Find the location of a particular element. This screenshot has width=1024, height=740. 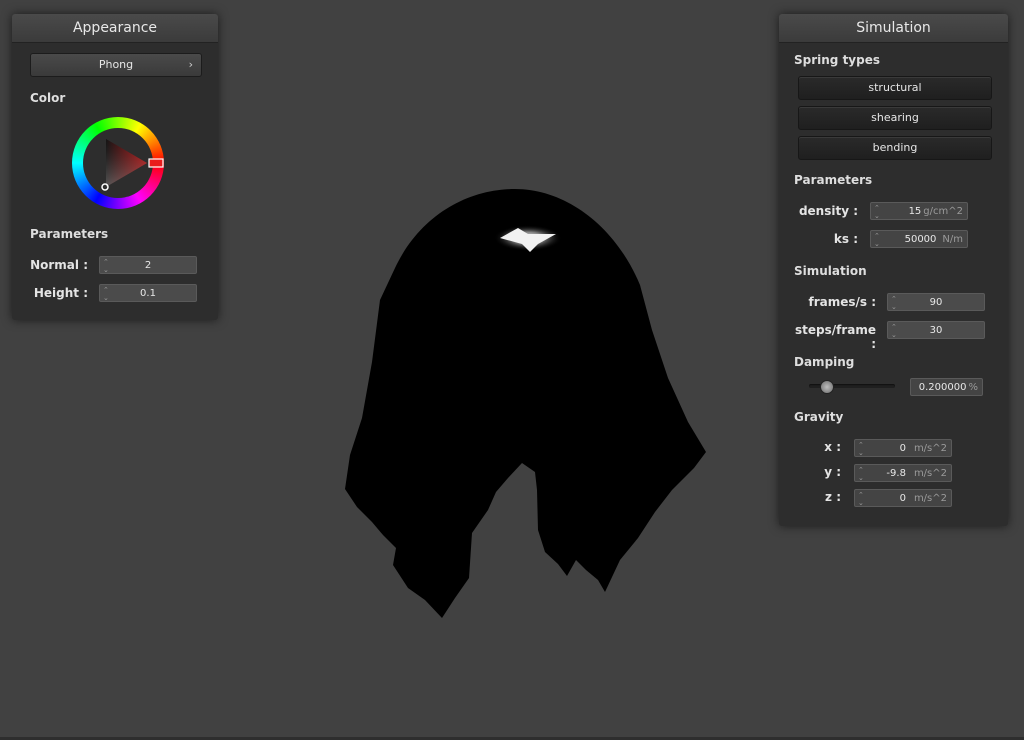

steps-label: steps/frame : is located at coordinates (835, 337).